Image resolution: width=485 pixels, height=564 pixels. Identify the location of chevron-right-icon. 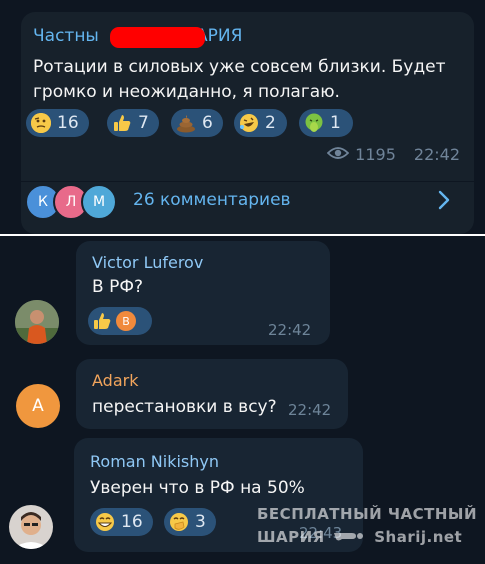
(444, 203).